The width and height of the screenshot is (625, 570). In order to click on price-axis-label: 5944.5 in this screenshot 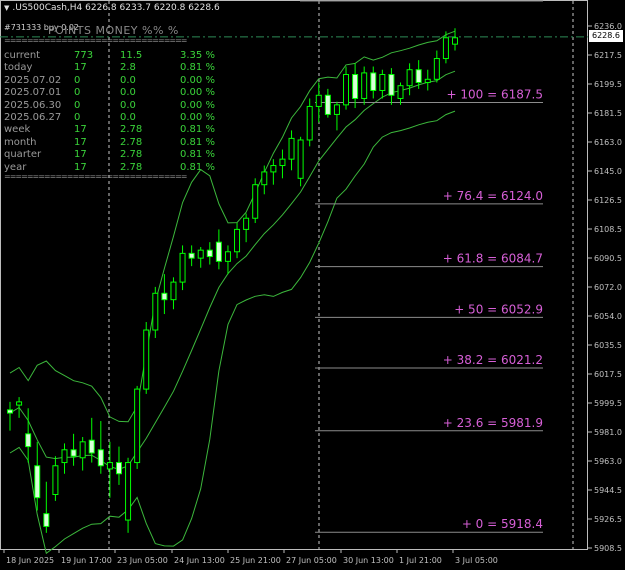, I will do `click(608, 490)`.